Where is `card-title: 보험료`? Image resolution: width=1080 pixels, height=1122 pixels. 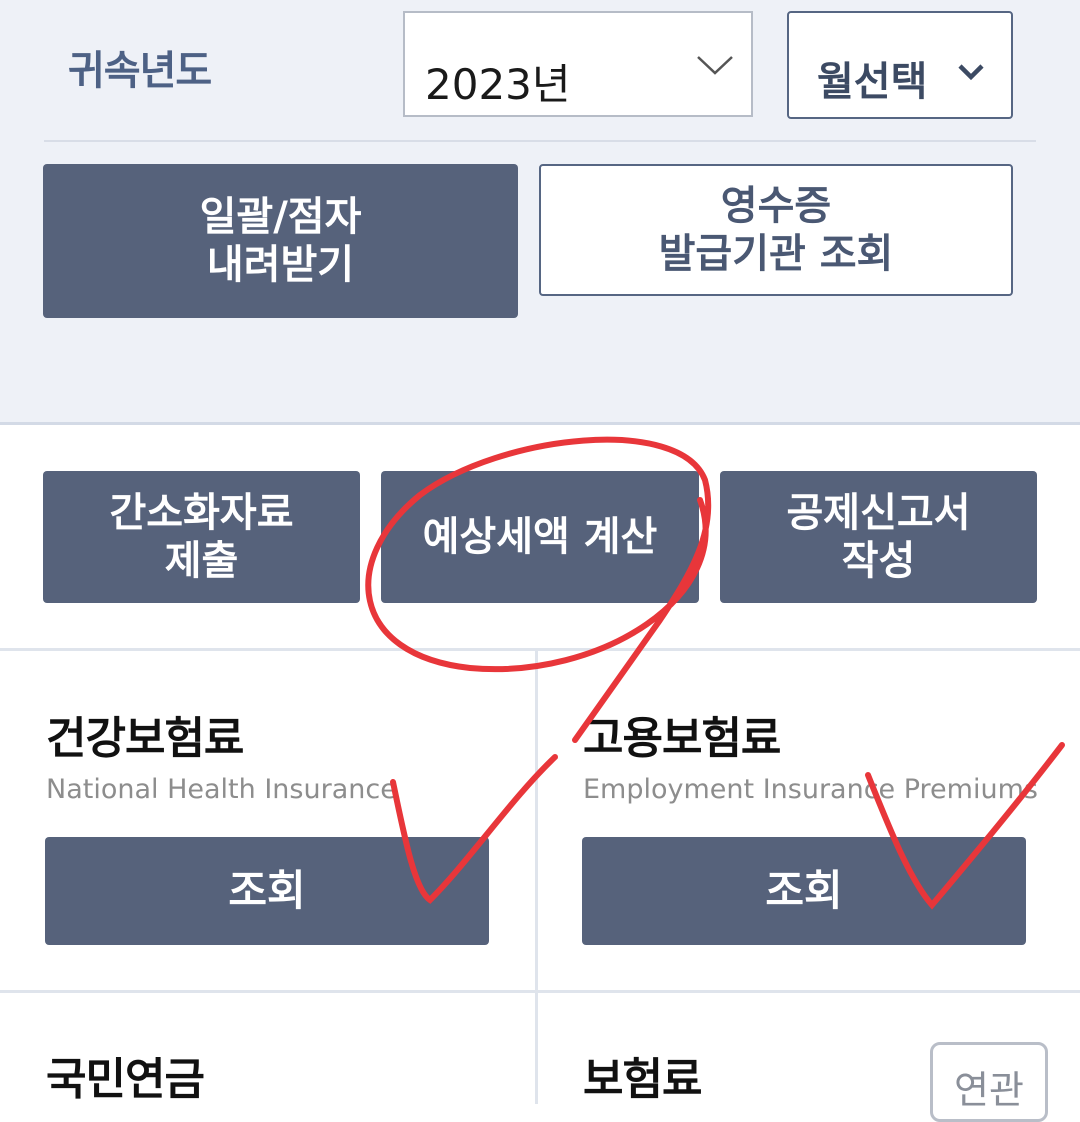 card-title: 보험료 is located at coordinates (642, 1079).